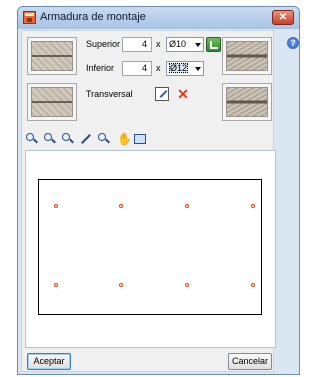  I want to click on bottom-left-preview-thumbnail, so click(52, 102).